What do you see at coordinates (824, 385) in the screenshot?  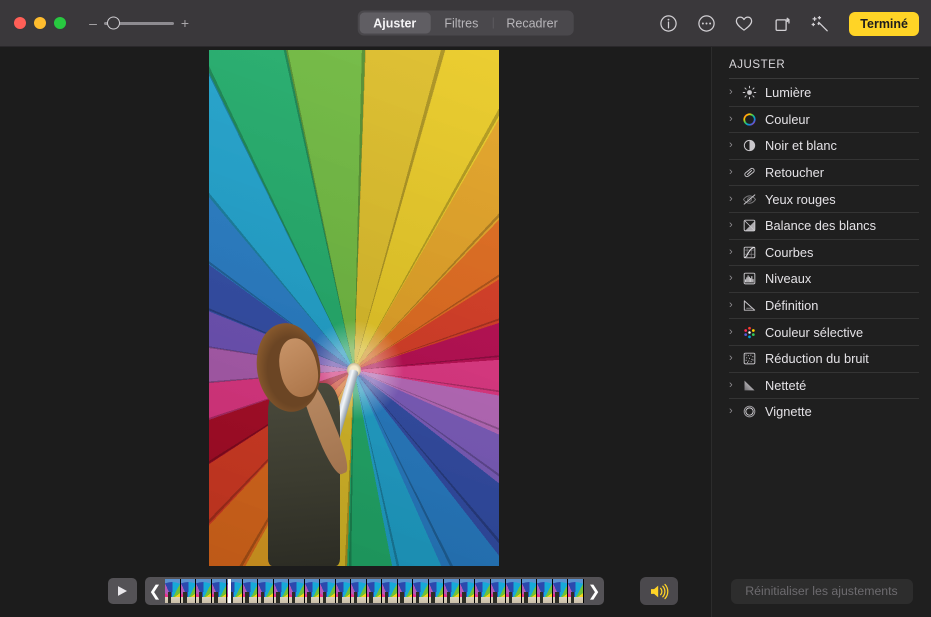 I see `sidebar-item-nettet: › Netteté` at bounding box center [824, 385].